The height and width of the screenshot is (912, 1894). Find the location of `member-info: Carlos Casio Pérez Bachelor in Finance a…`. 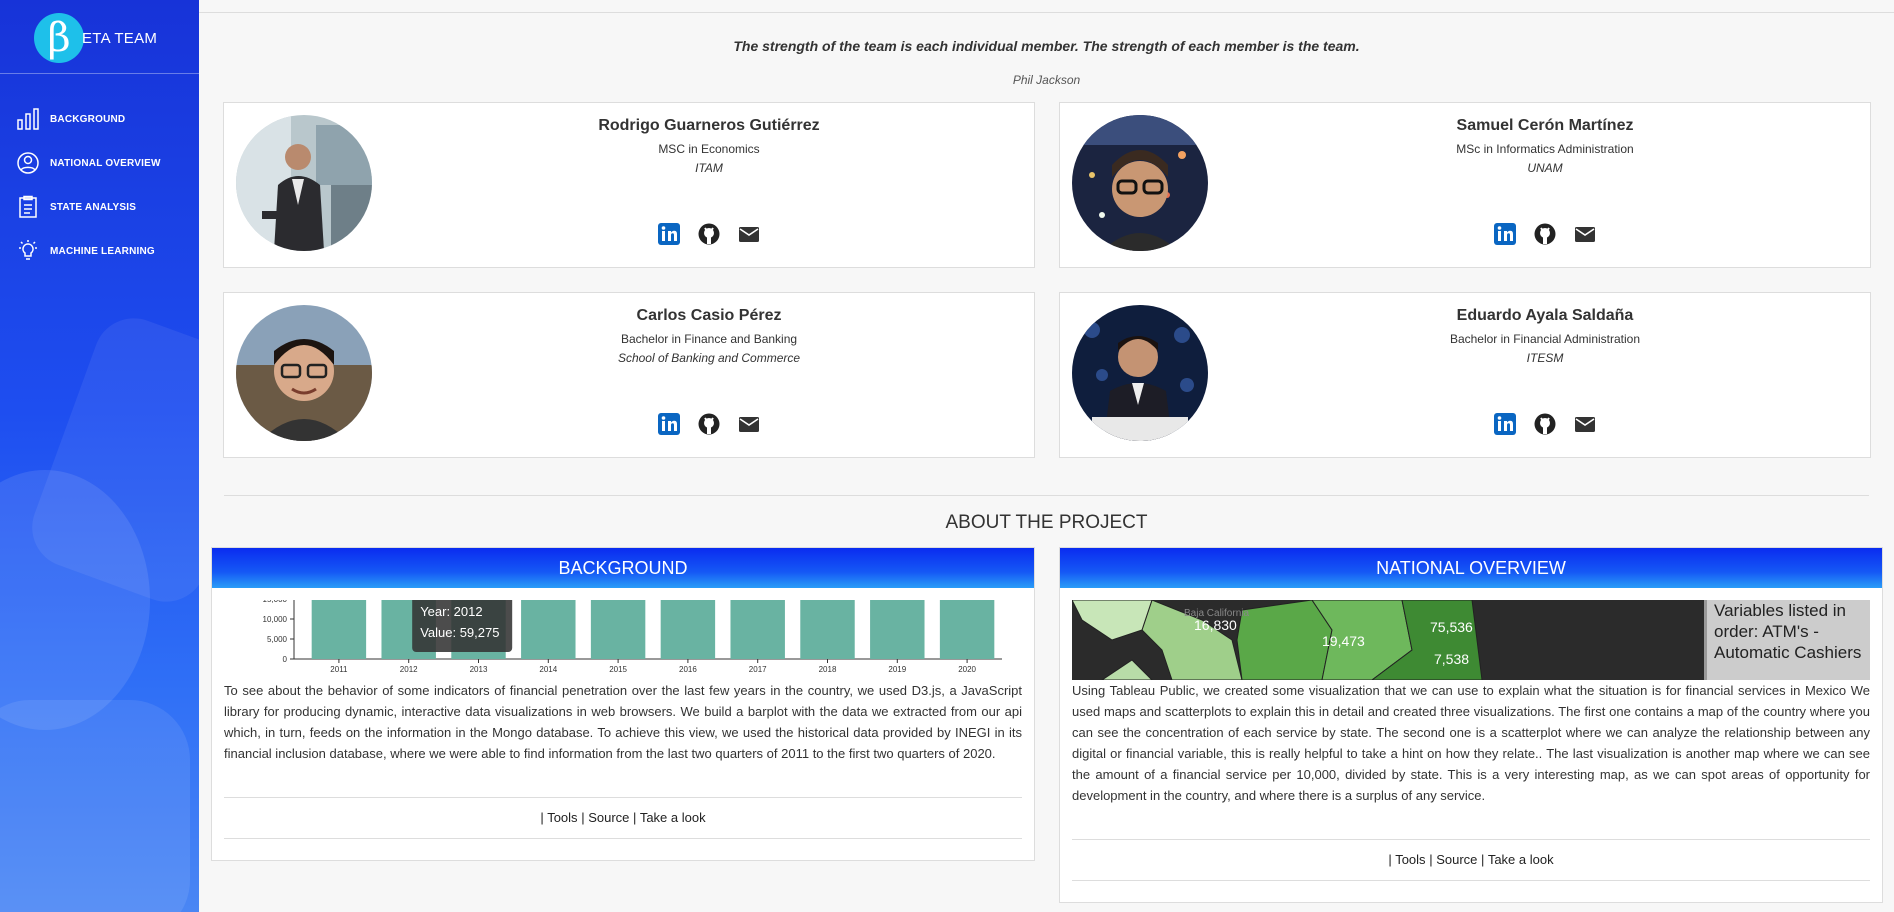

member-info: Carlos Casio Pérez Bachelor in Finance a… is located at coordinates (709, 336).